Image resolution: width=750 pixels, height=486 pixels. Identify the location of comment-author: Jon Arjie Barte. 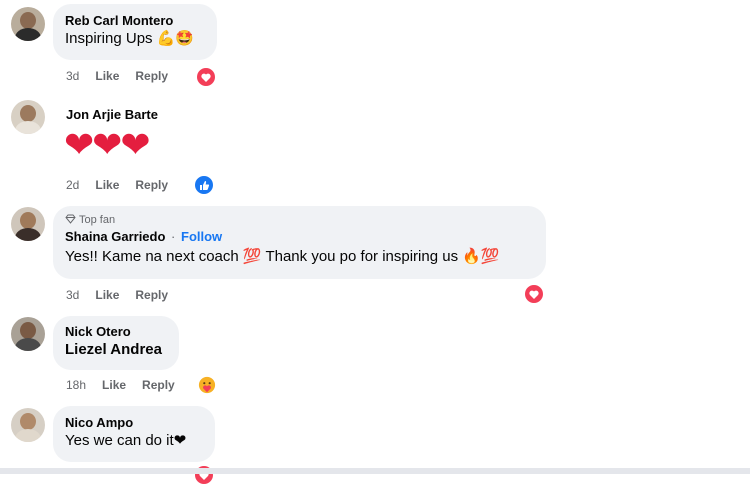
(112, 114).